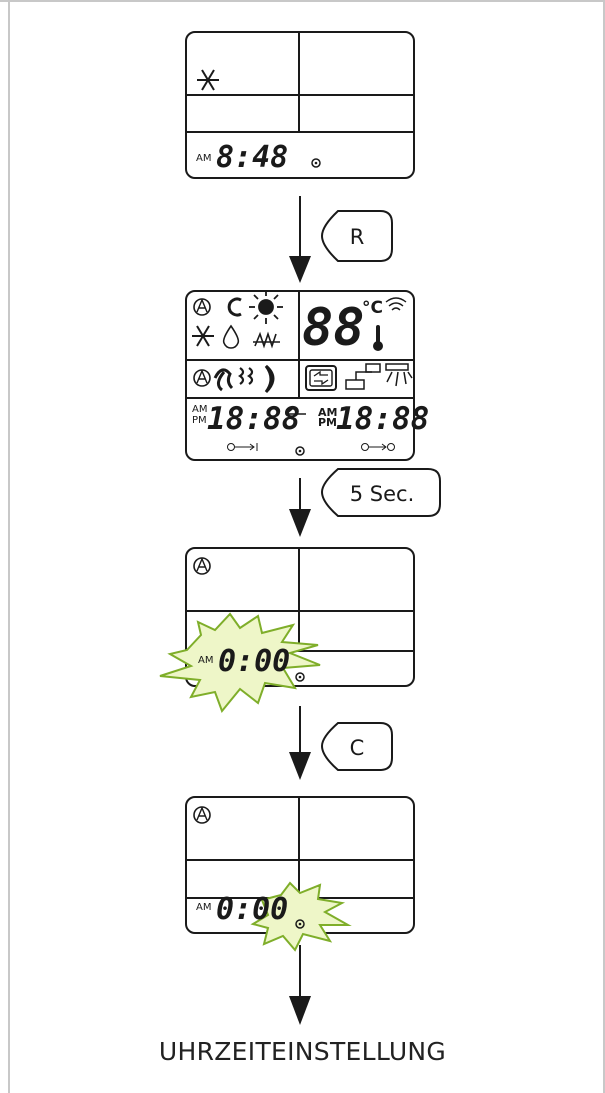 The width and height of the screenshot is (605, 1093). I want to click on lcd-panel-2: 88 °C AM PM 18:88 AM PM 18:88, so click(307, 375).